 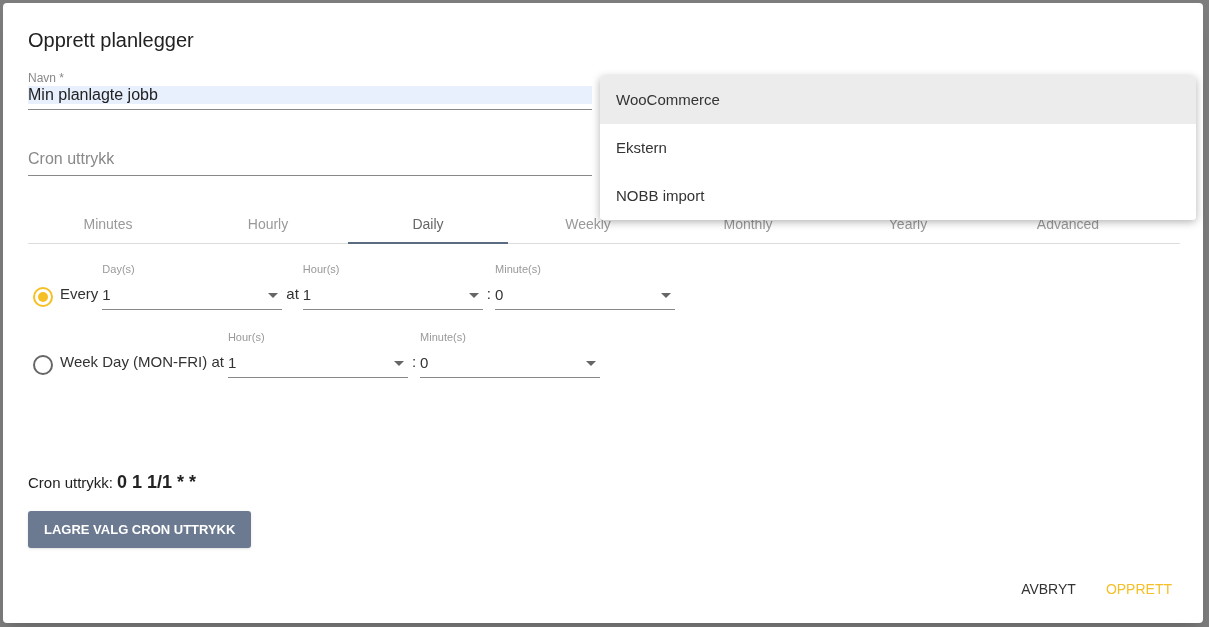 I want to click on cron-field: Cron uttrykk, so click(x=310, y=160).